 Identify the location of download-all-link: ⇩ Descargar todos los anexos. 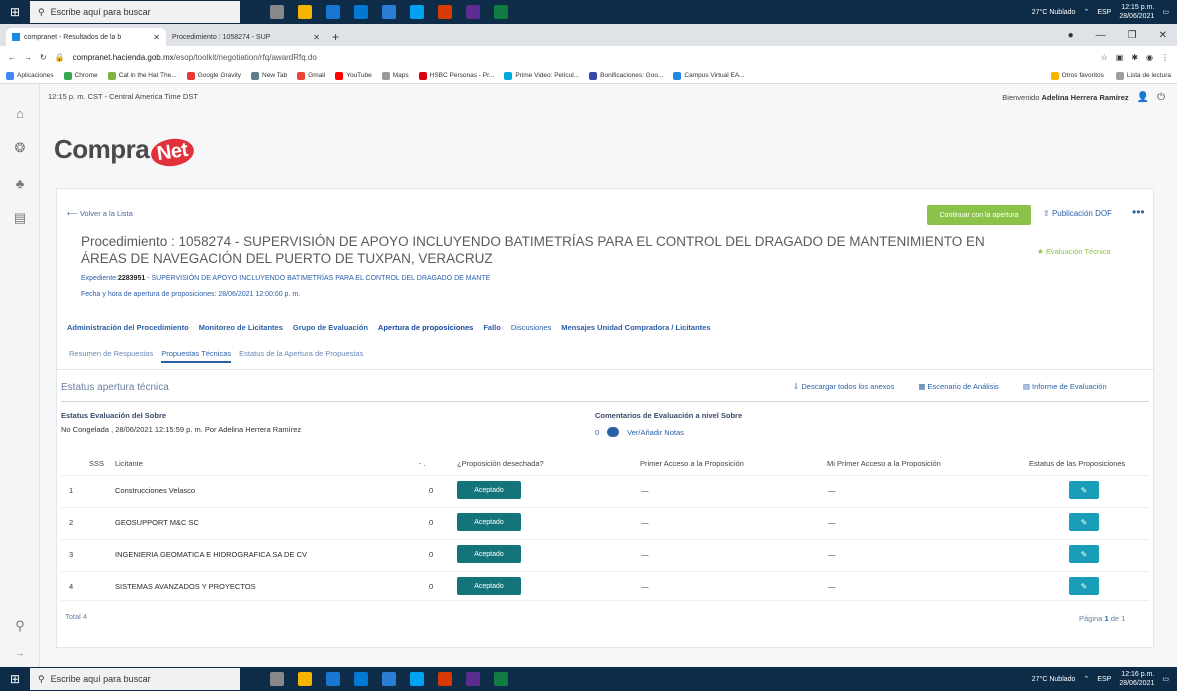
(843, 386).